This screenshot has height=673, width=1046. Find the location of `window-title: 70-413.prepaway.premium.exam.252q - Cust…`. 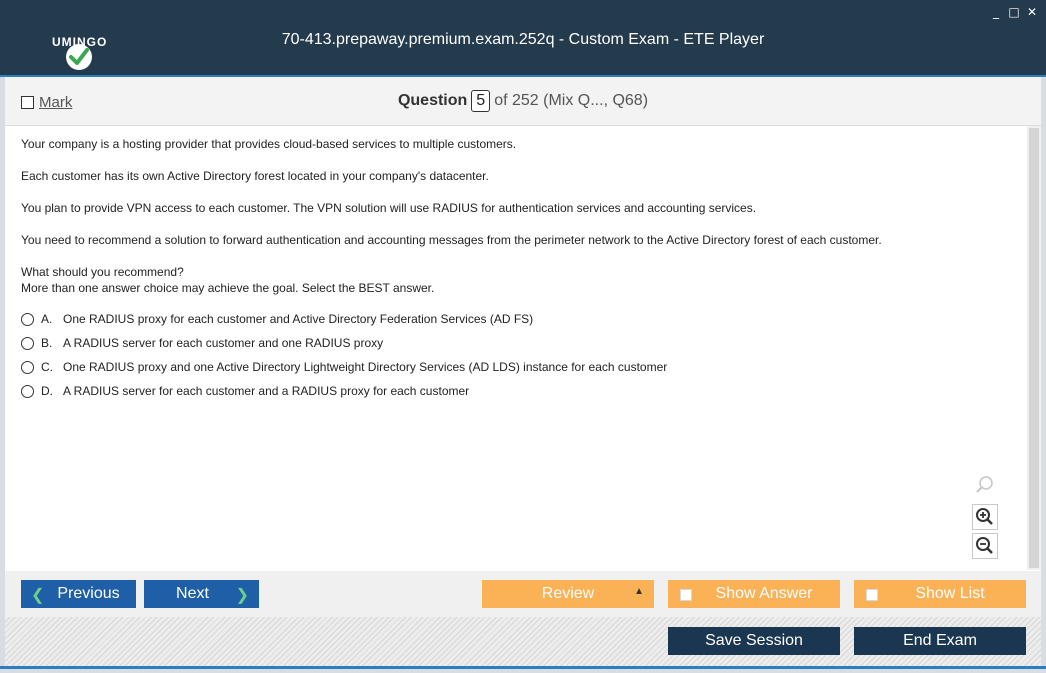

window-title: 70-413.prepaway.premium.exam.252q - Cust… is located at coordinates (523, 39).